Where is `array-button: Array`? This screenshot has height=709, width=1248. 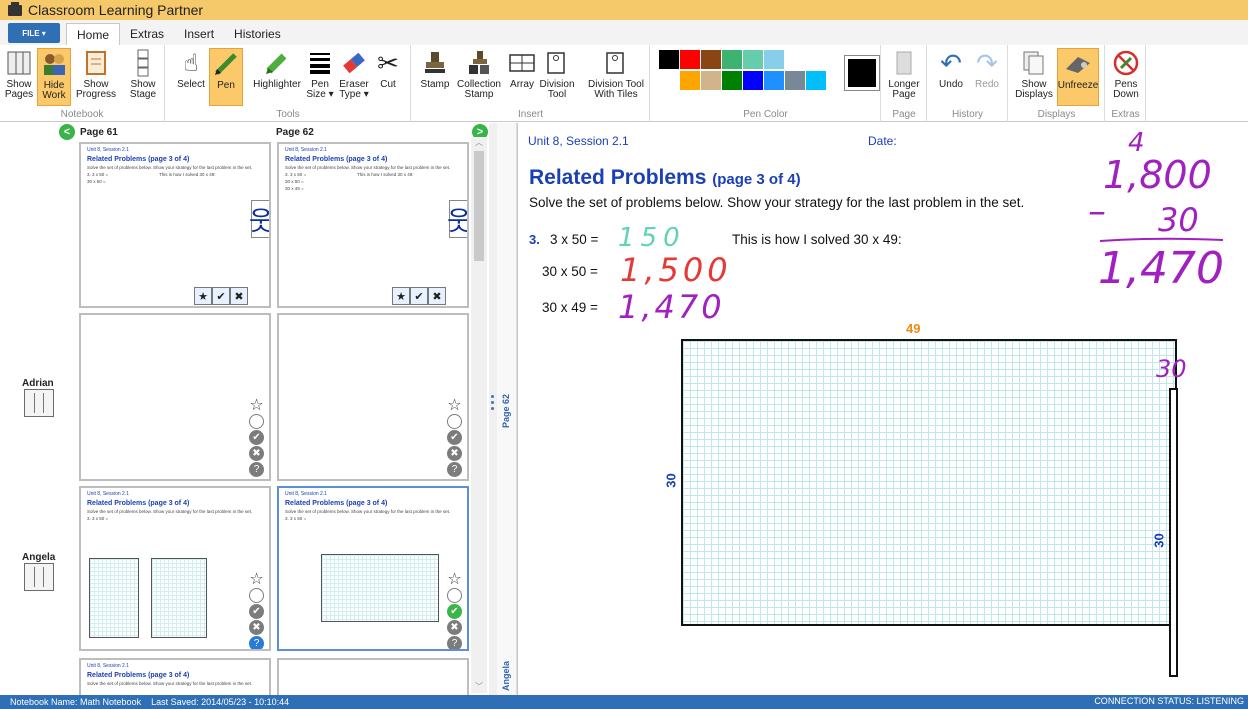
array-button: Array is located at coordinates (522, 77).